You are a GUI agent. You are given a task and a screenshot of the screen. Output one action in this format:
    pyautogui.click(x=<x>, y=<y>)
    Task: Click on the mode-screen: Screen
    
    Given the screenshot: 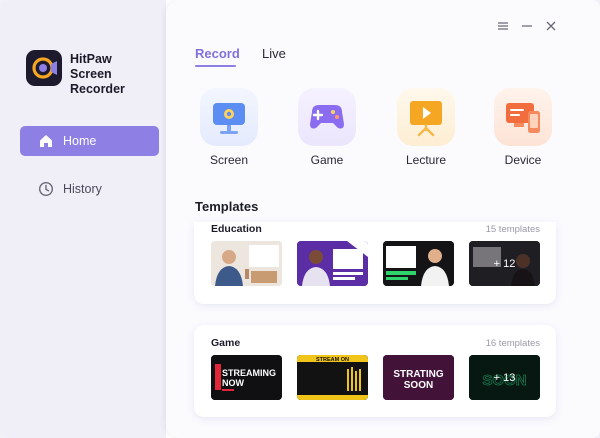 What is the action you would take?
    pyautogui.click(x=229, y=127)
    